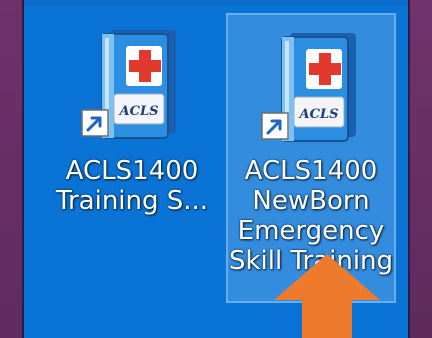  What do you see at coordinates (311, 231) in the screenshot?
I see `icon-label-line: Emergency` at bounding box center [311, 231].